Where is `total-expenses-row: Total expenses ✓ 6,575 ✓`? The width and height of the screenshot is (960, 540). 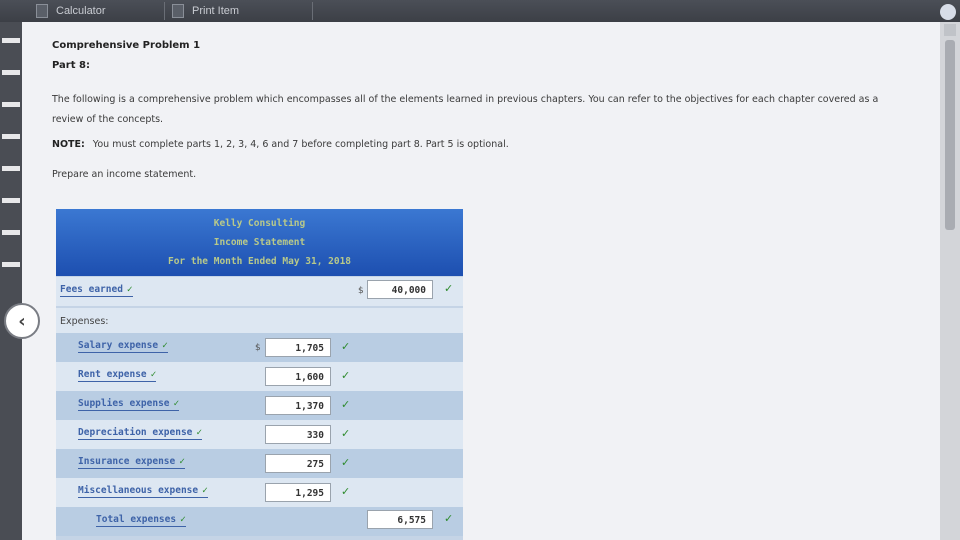
total-expenses-row: Total expenses ✓ 6,575 ✓ is located at coordinates (259, 521).